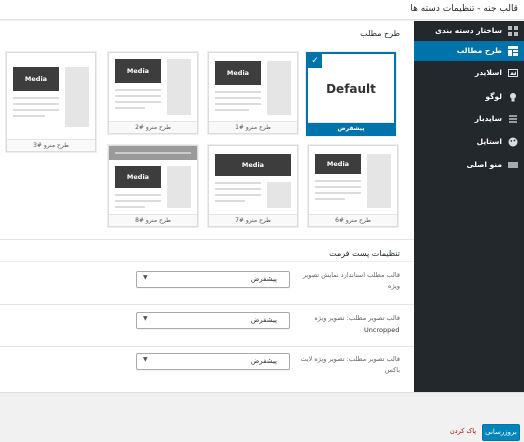 This screenshot has height=442, width=524. I want to click on sidebar-item-label: منو اصلی, so click(484, 164).